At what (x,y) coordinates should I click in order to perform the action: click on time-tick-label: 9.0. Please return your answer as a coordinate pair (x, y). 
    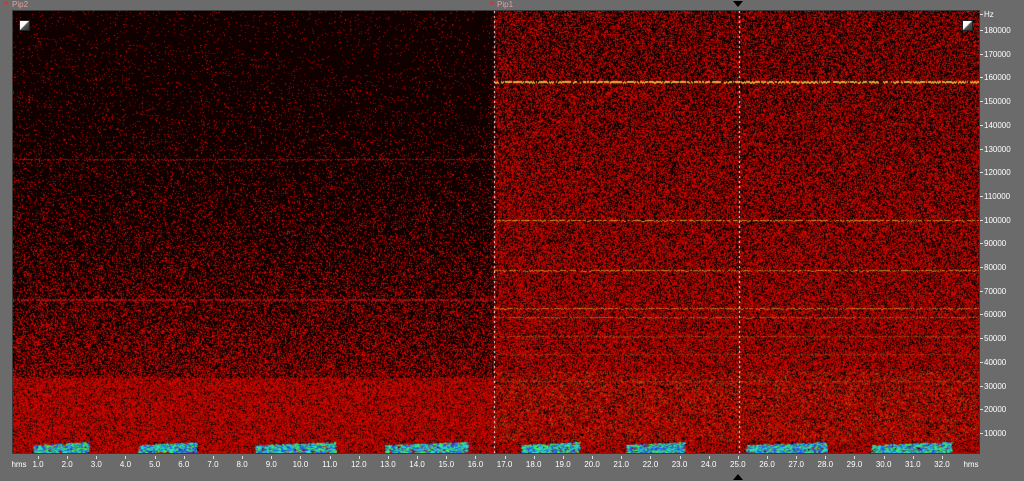
    Looking at the image, I should click on (271, 464).